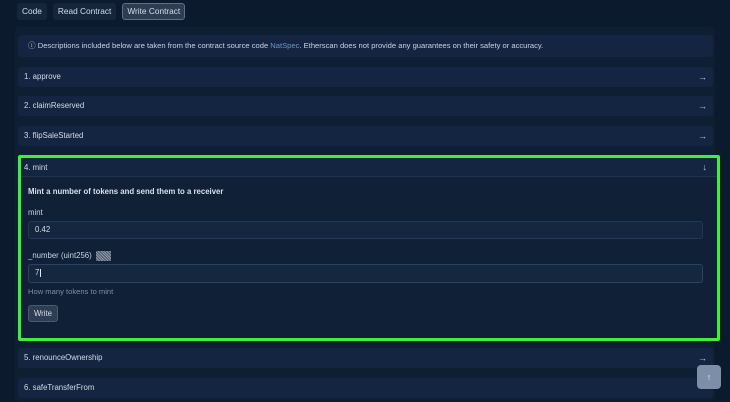 Image resolution: width=730 pixels, height=402 pixels. What do you see at coordinates (365, 273) in the screenshot?
I see `number-param-input: 7` at bounding box center [365, 273].